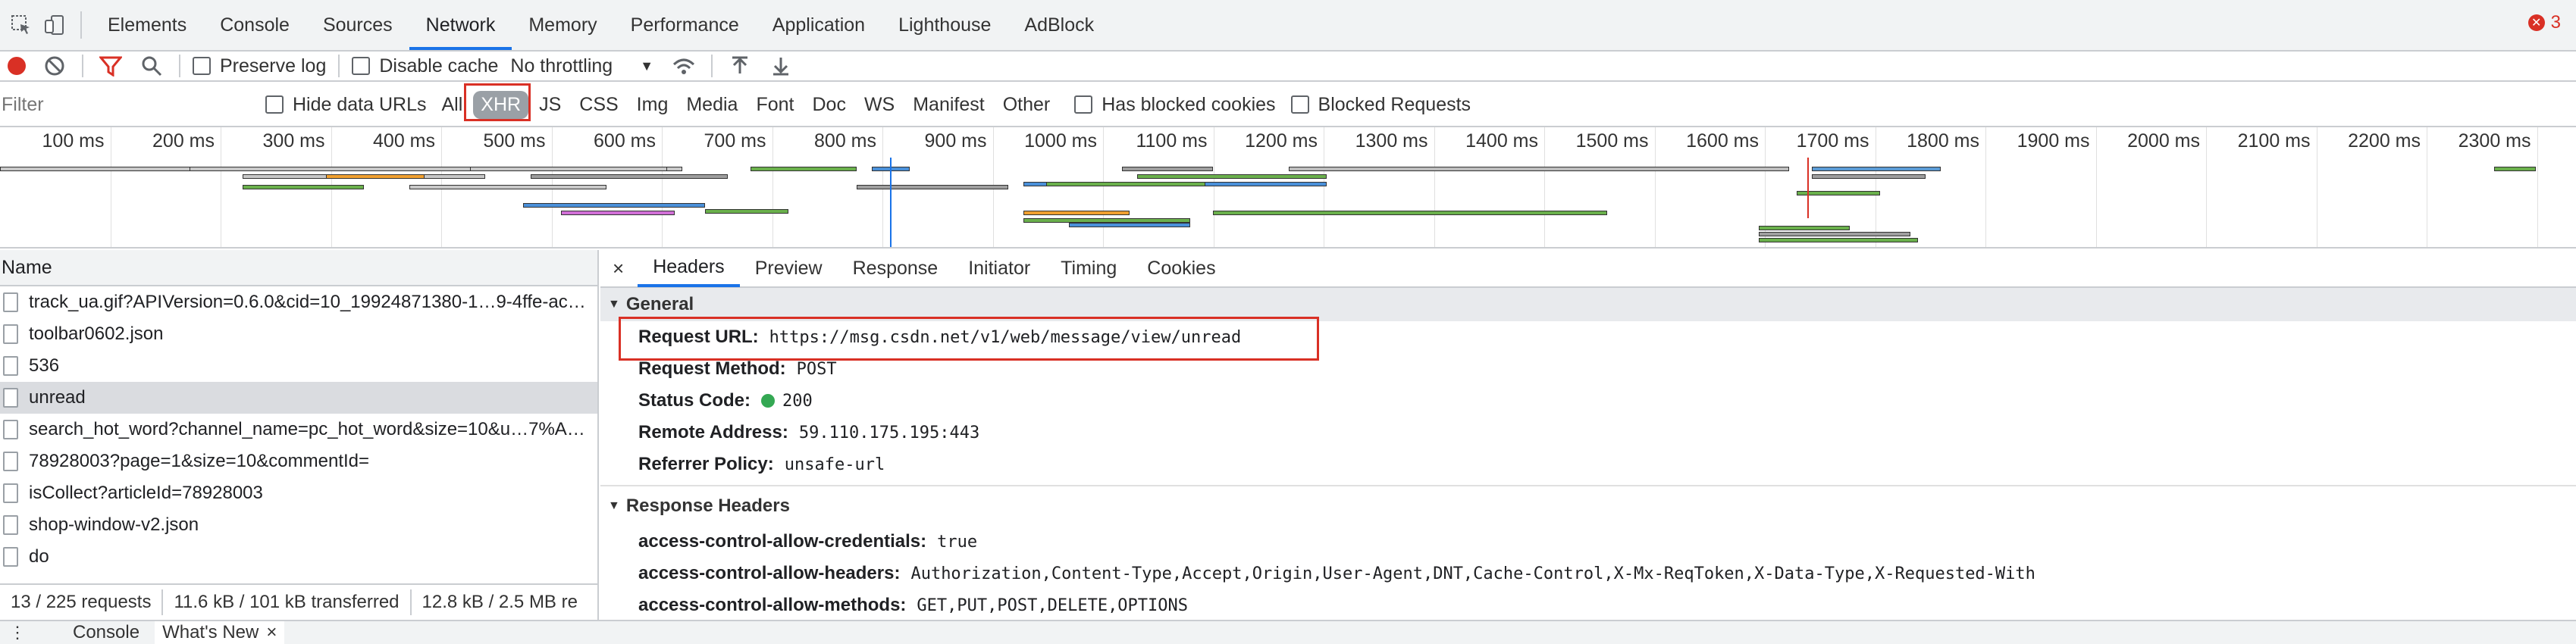  I want to click on tab-timing: Timing, so click(1088, 268).